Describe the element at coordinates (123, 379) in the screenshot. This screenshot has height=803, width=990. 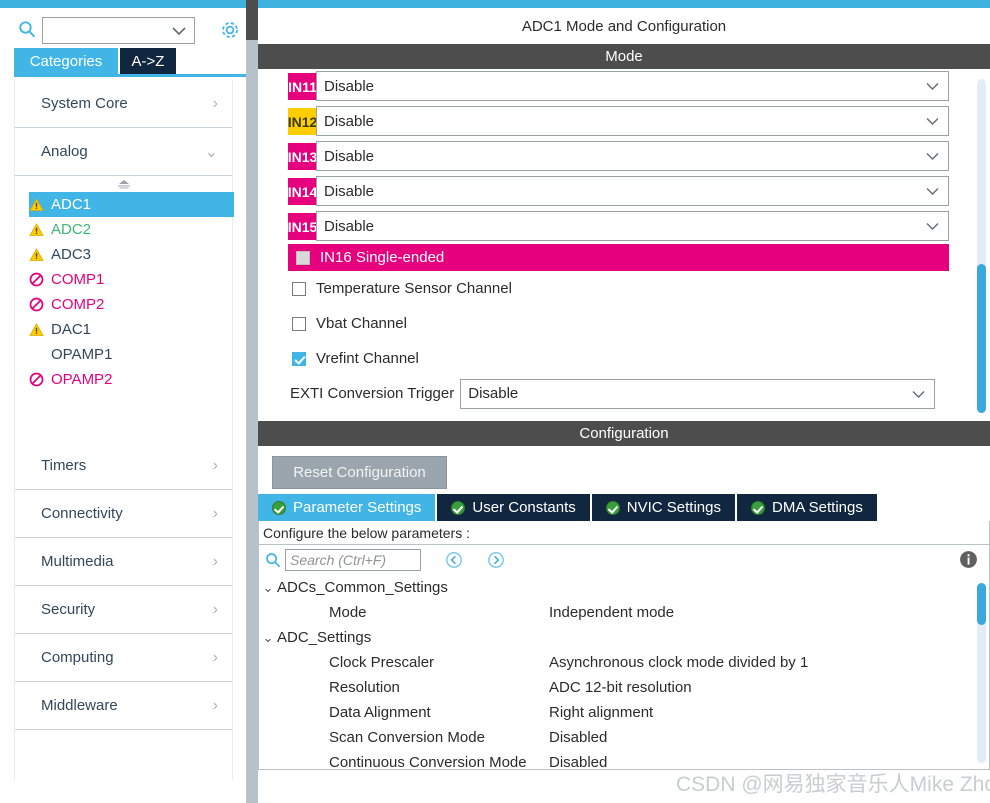
I see `sidebar-item-opamp2: OPAMP2` at that location.